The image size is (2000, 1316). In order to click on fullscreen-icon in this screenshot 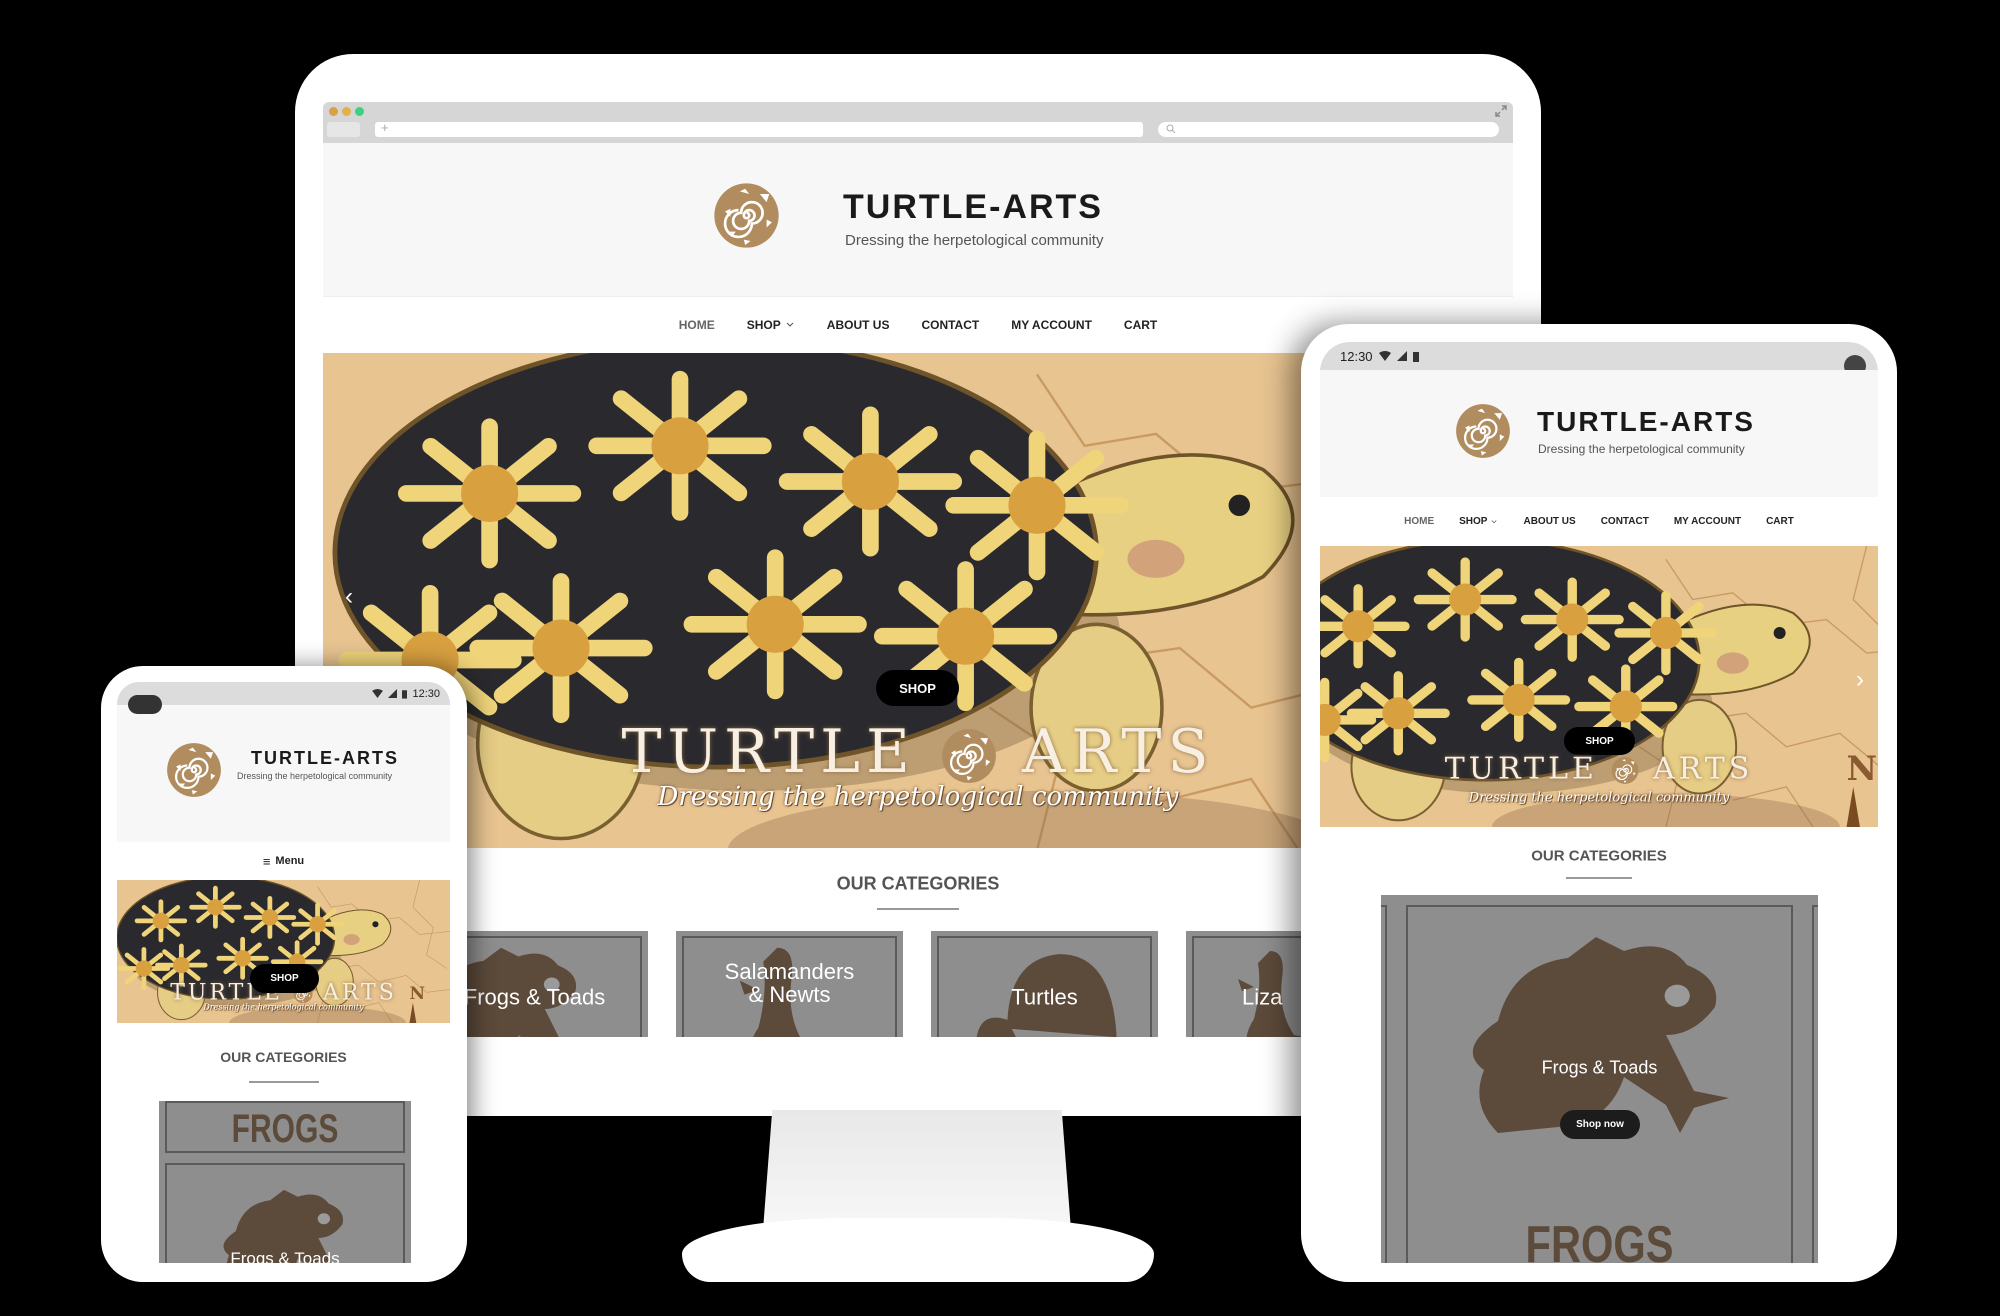, I will do `click(1501, 111)`.